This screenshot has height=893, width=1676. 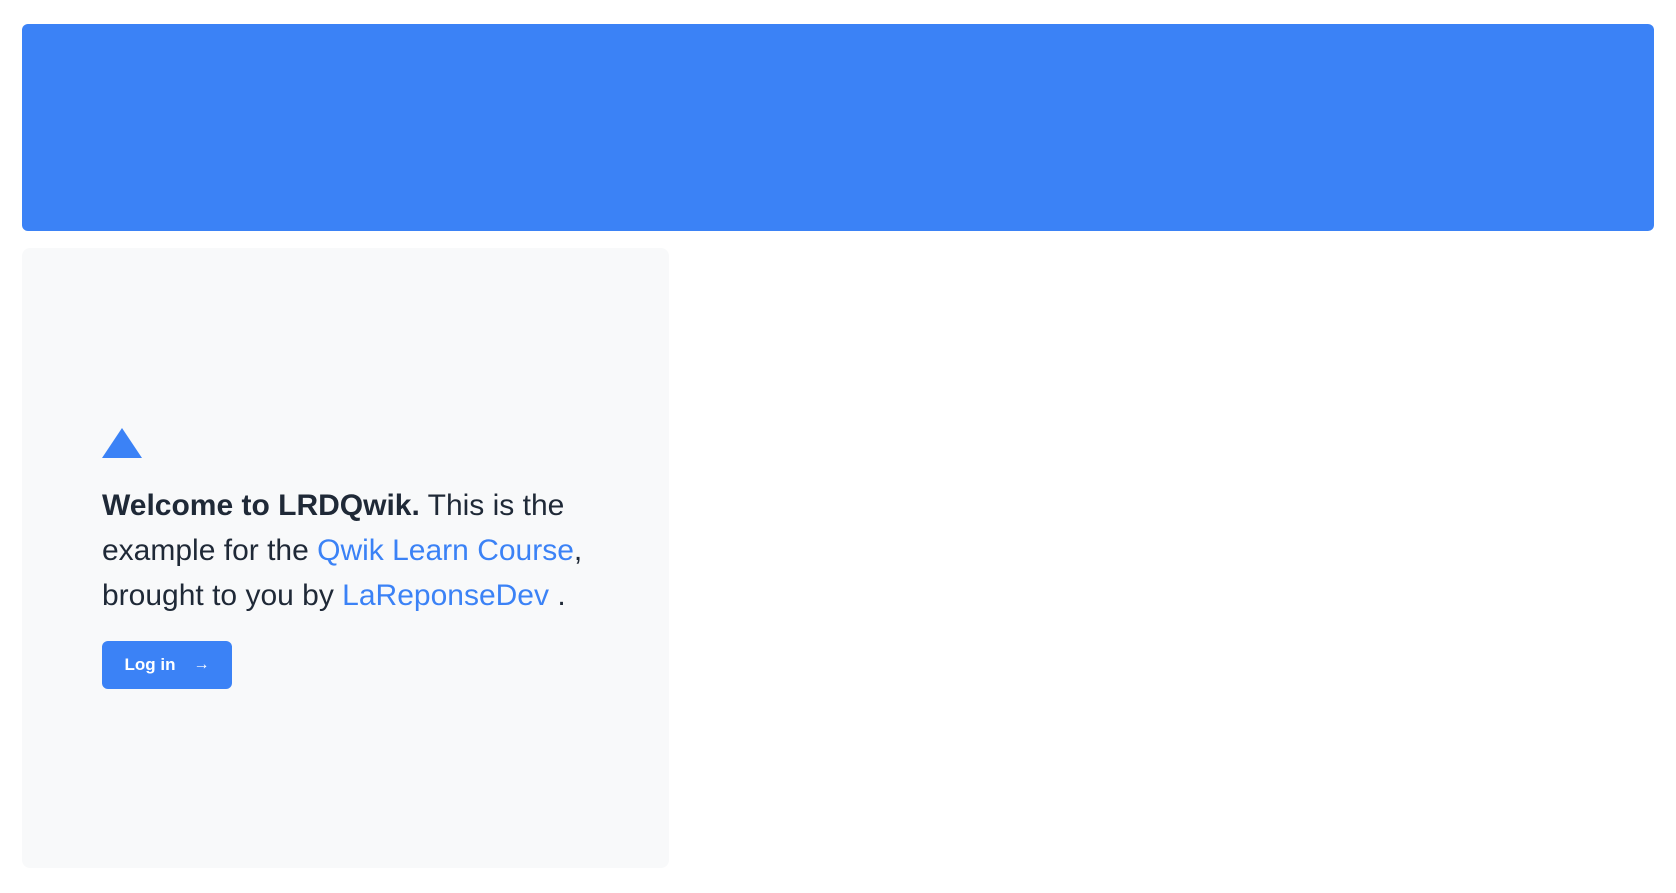 What do you see at coordinates (557, 595) in the screenshot?
I see `welcome-text-3: .` at bounding box center [557, 595].